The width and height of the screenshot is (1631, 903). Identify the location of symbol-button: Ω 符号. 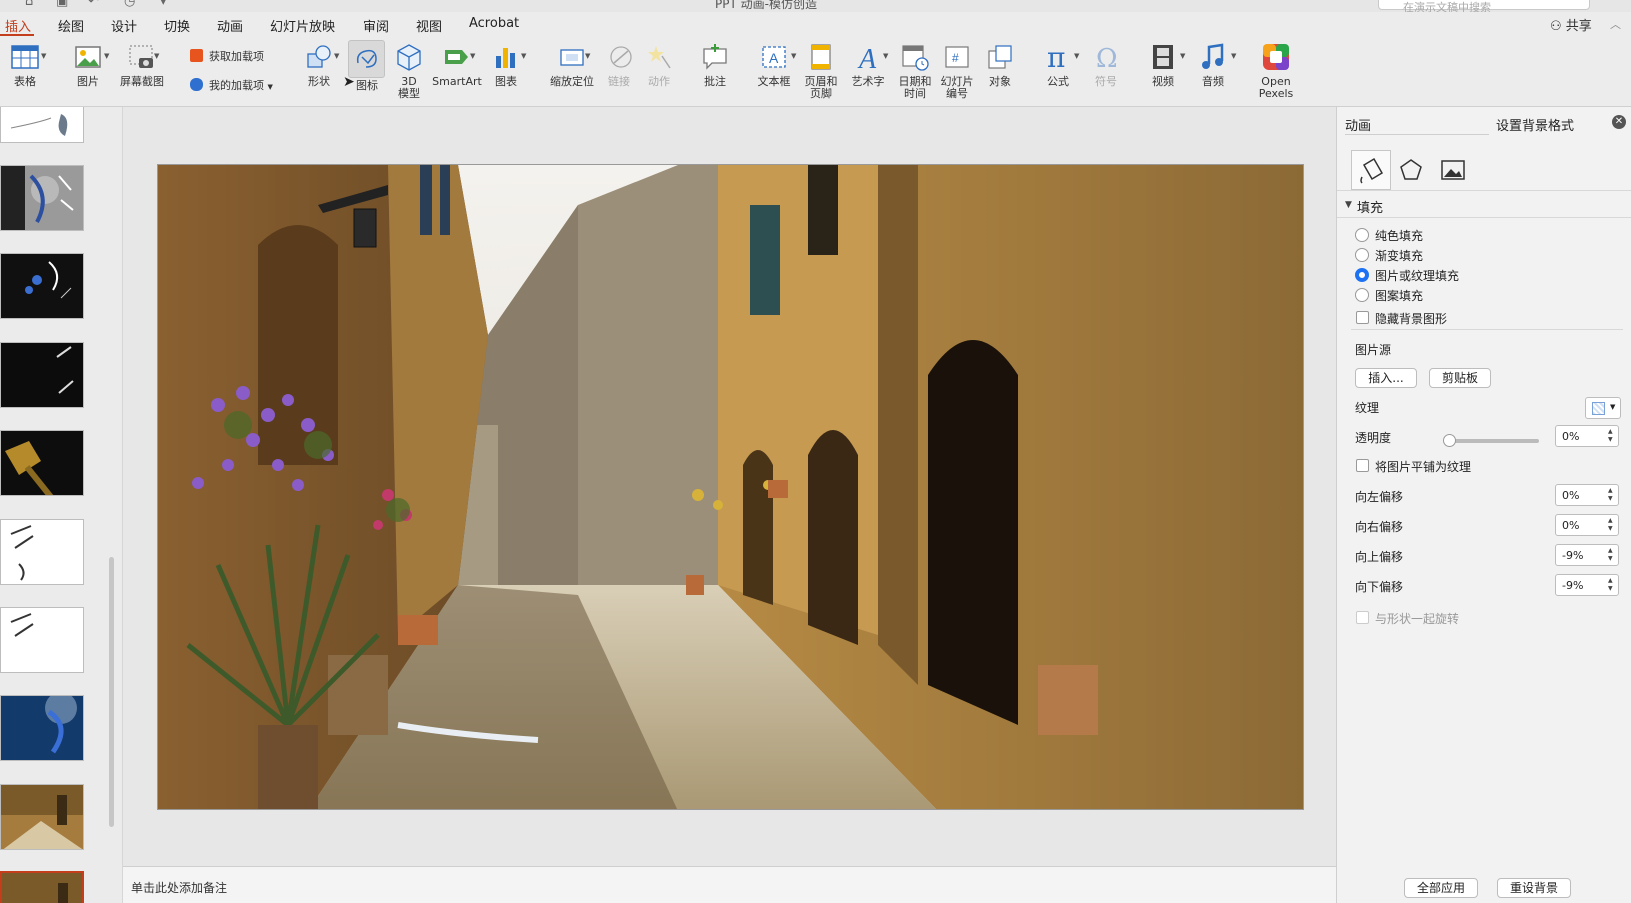
(1106, 65).